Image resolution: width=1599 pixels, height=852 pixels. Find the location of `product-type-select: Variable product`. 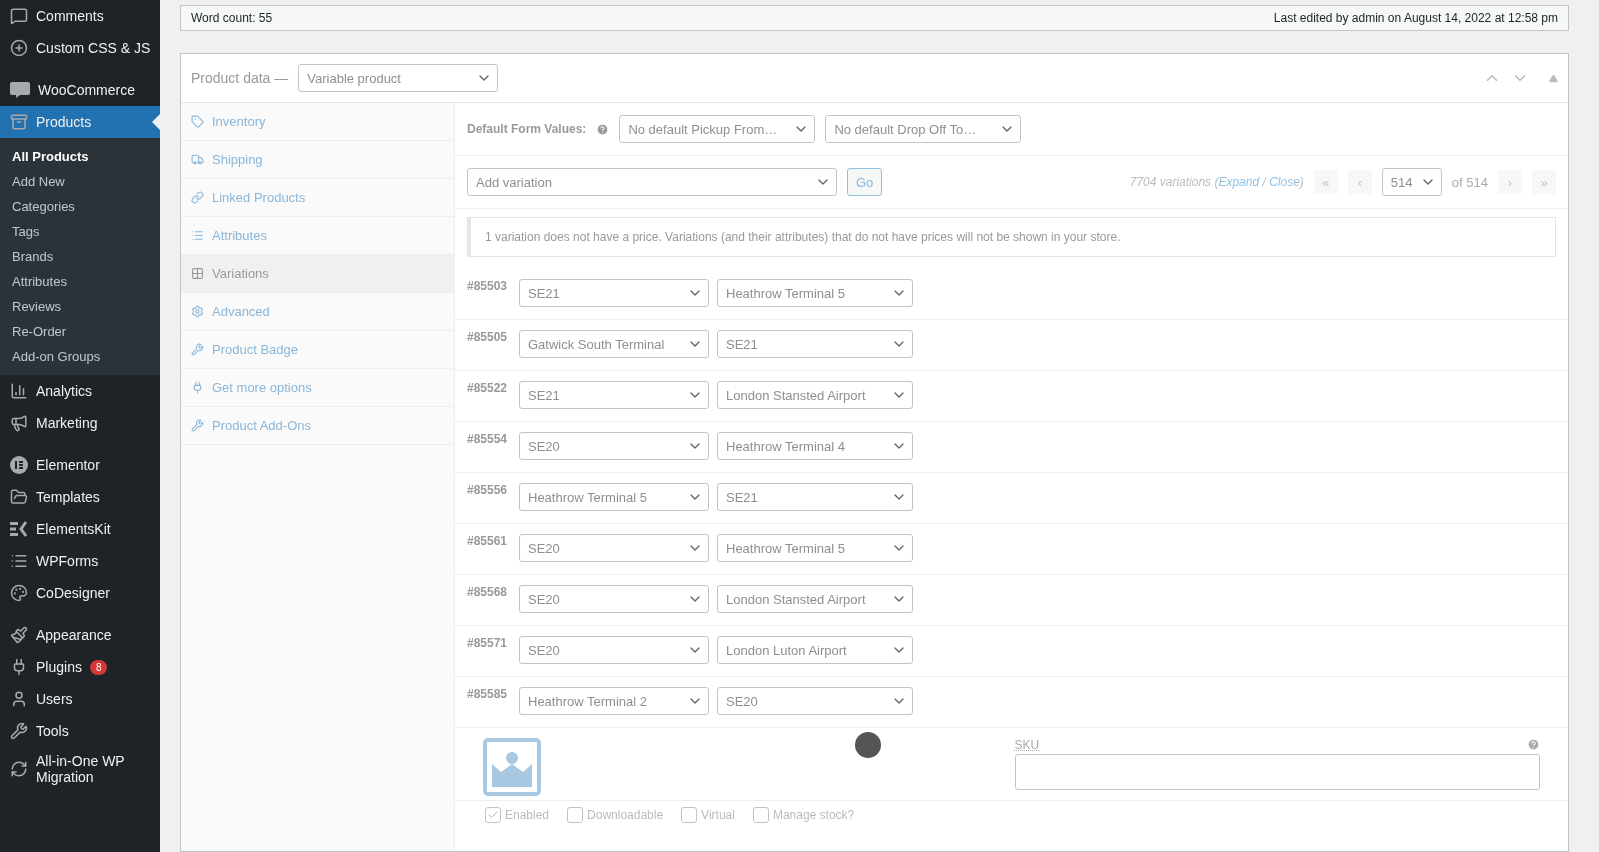

product-type-select: Variable product is located at coordinates (398, 78).